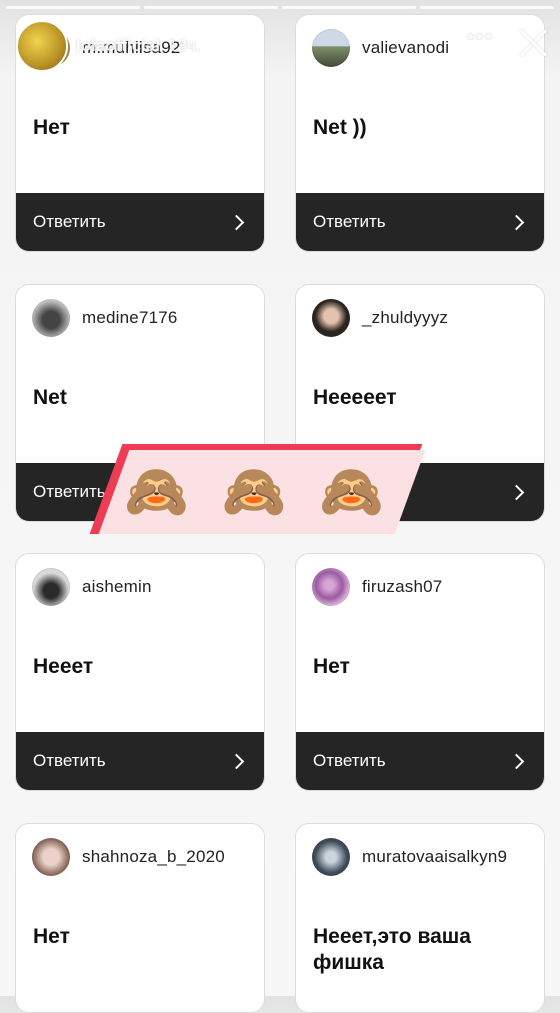 This screenshot has height=1013, width=560. Describe the element at coordinates (406, 47) in the screenshot. I see `card-username: valievanodi` at that location.